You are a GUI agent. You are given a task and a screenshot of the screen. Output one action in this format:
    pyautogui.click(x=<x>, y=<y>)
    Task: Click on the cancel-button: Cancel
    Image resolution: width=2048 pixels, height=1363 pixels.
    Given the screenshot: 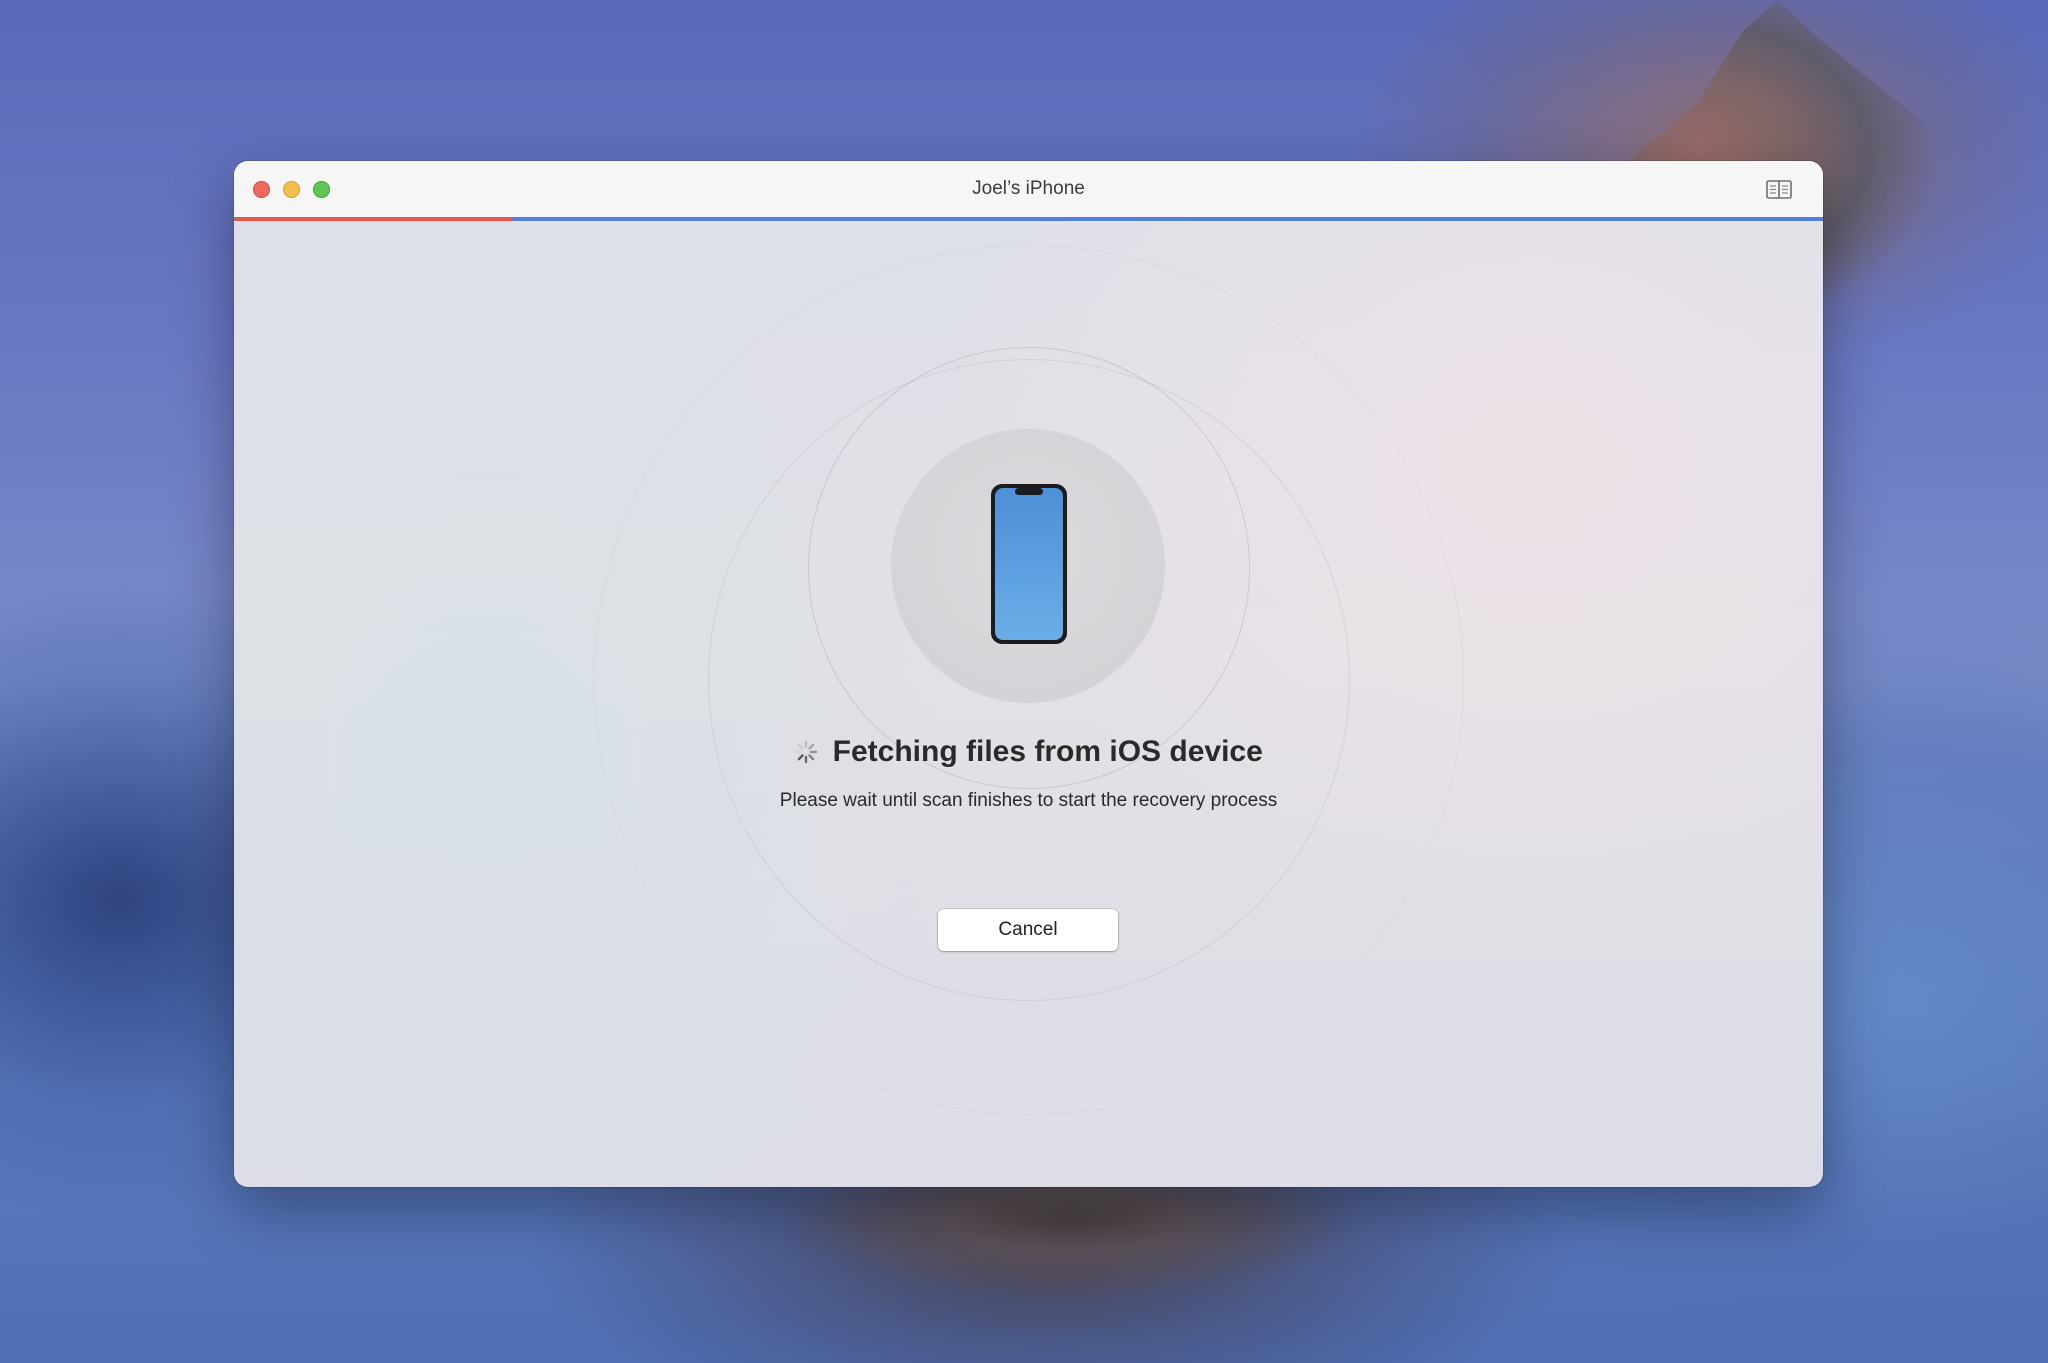 What is the action you would take?
    pyautogui.click(x=1028, y=930)
    